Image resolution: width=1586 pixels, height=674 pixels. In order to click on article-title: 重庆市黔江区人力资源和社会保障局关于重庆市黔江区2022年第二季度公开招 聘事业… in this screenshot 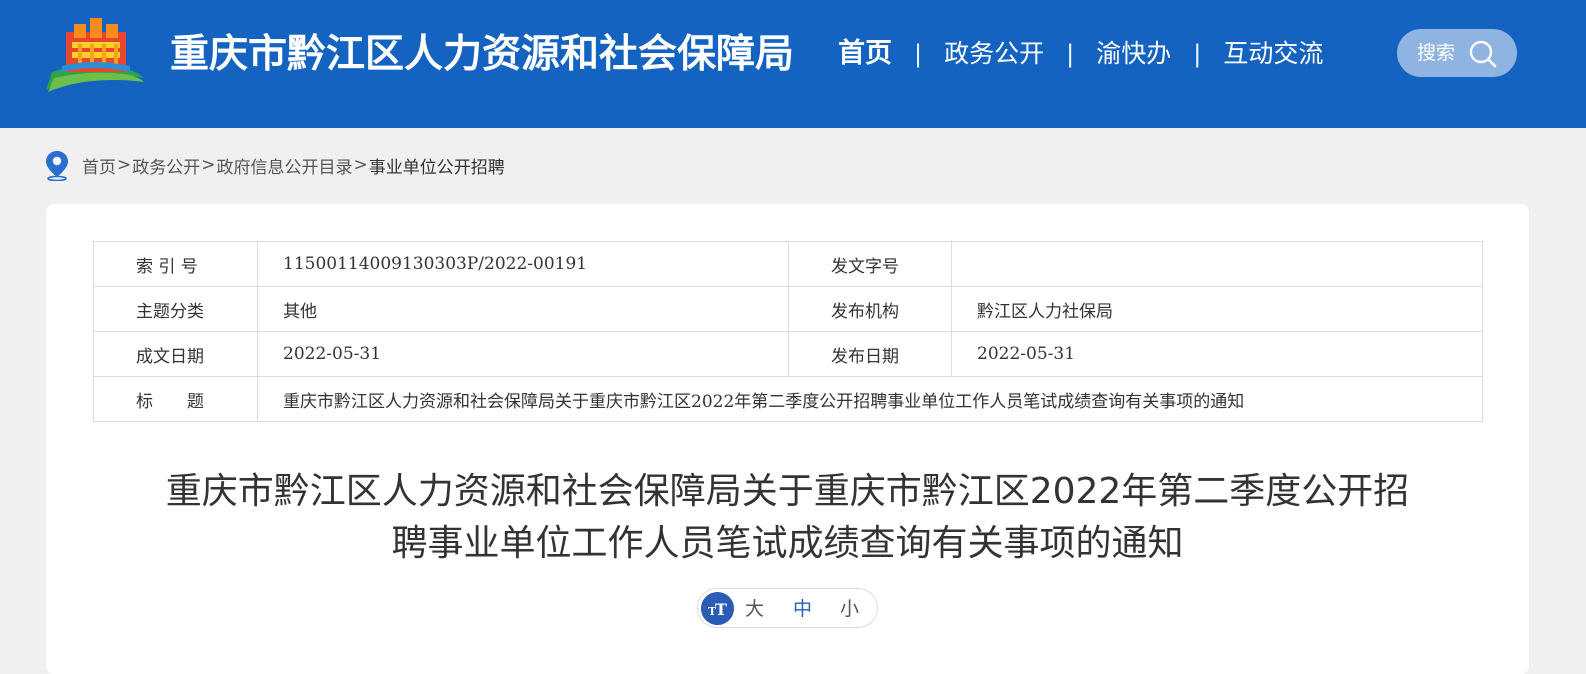, I will do `click(787, 518)`.